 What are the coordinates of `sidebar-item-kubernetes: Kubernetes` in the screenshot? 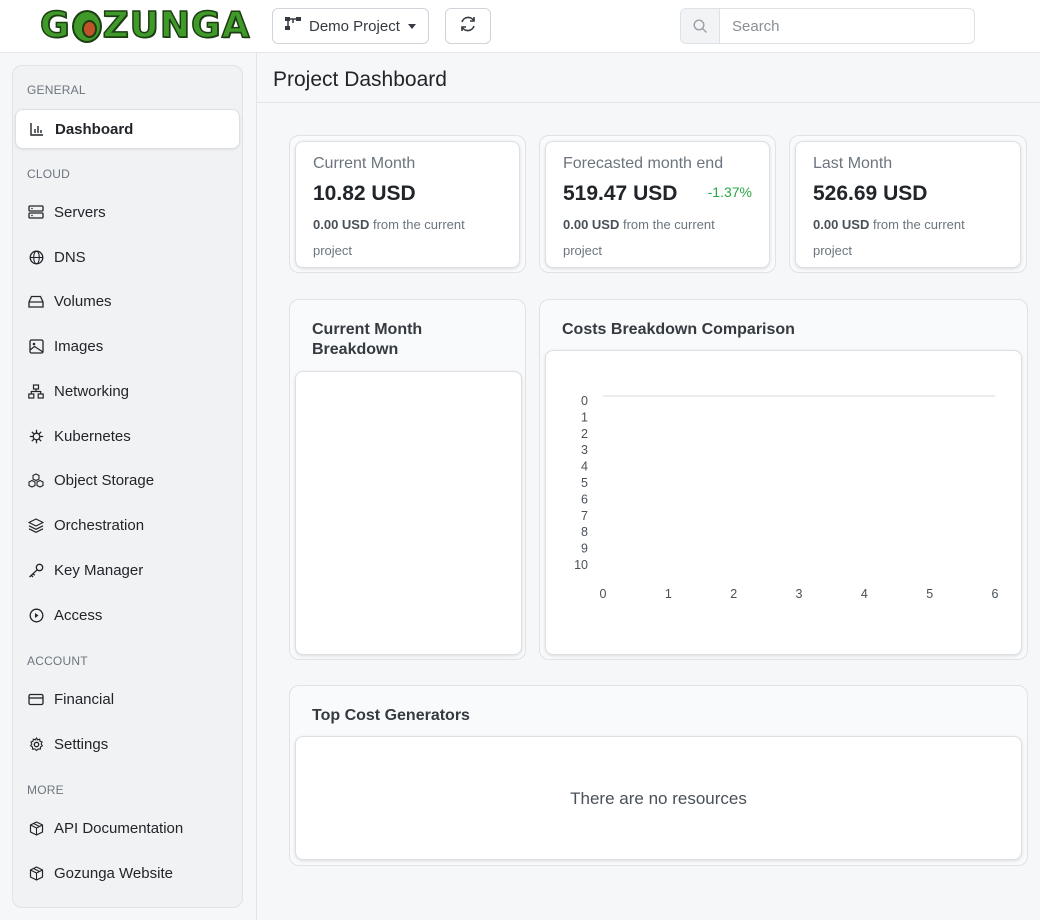 It's located at (127, 436).